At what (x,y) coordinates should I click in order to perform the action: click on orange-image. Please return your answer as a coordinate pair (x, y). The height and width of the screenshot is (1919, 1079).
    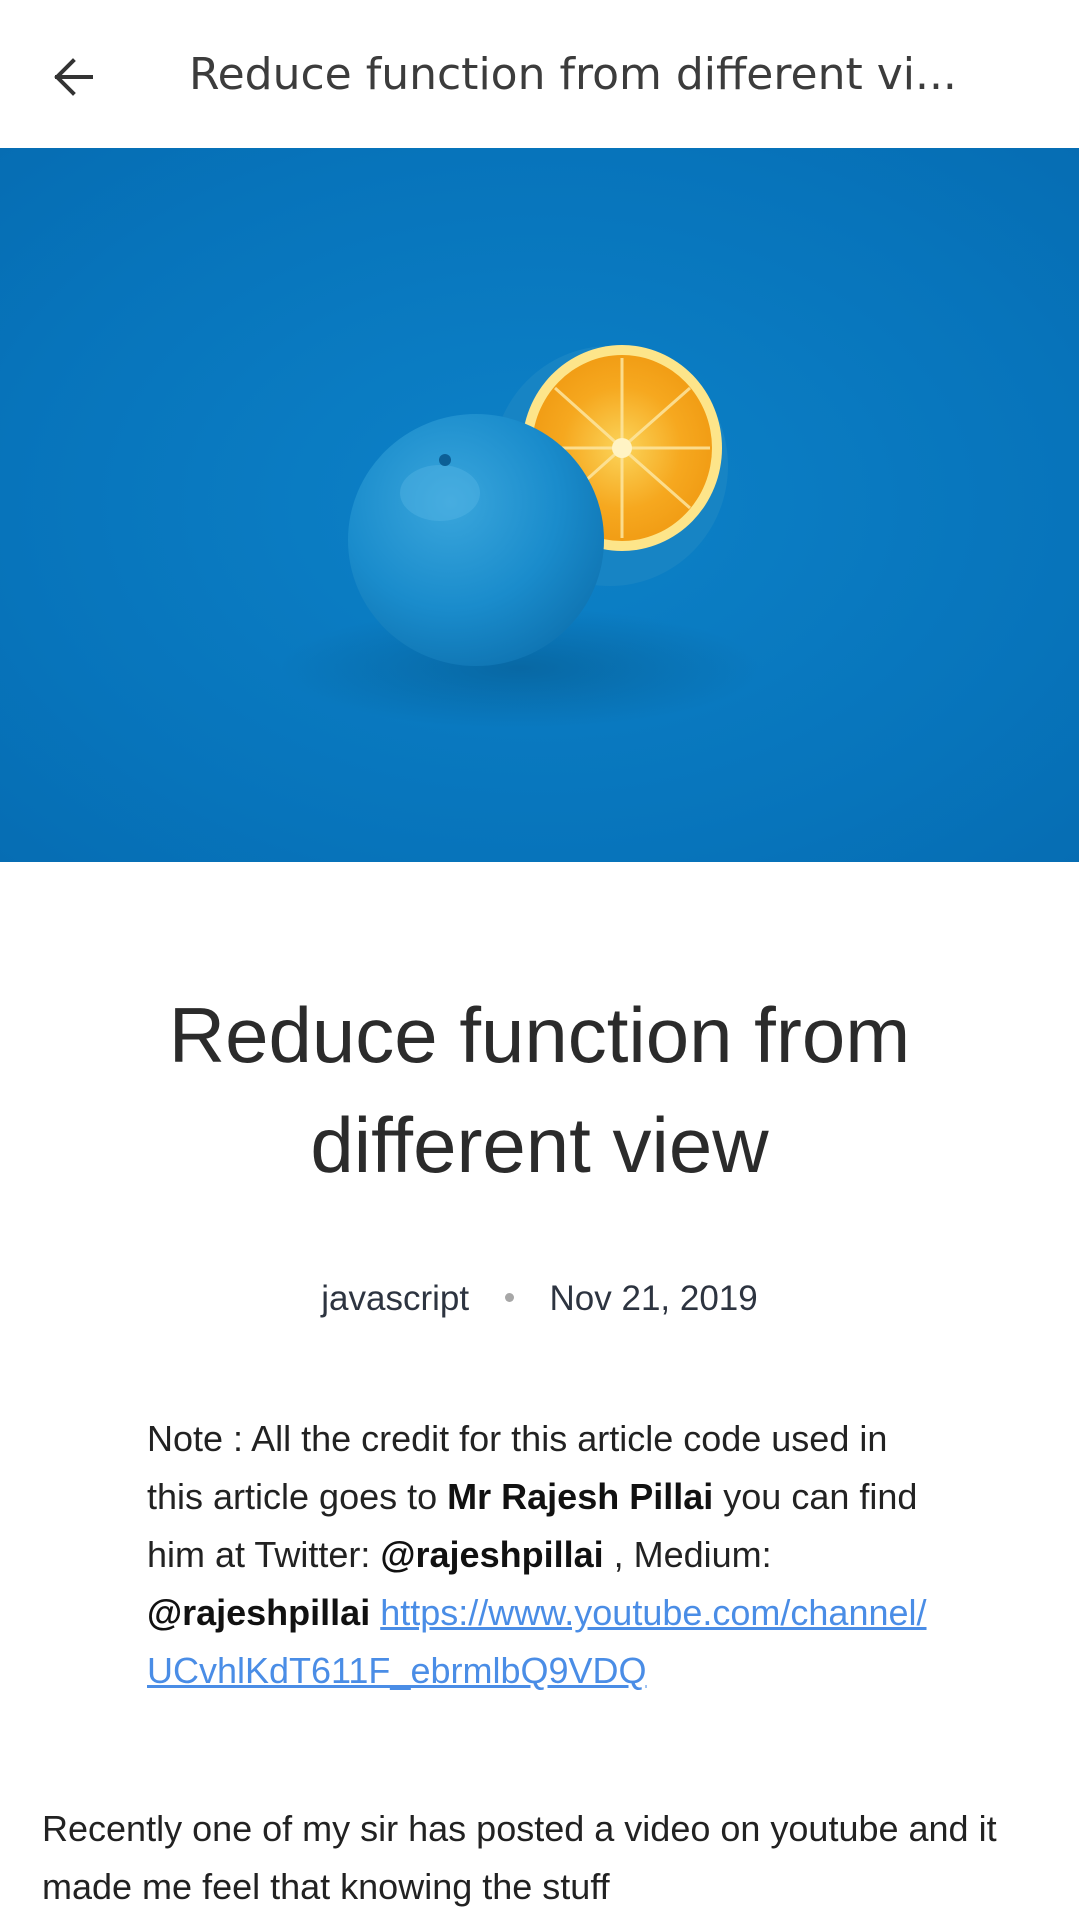
    Looking at the image, I should click on (520, 536).